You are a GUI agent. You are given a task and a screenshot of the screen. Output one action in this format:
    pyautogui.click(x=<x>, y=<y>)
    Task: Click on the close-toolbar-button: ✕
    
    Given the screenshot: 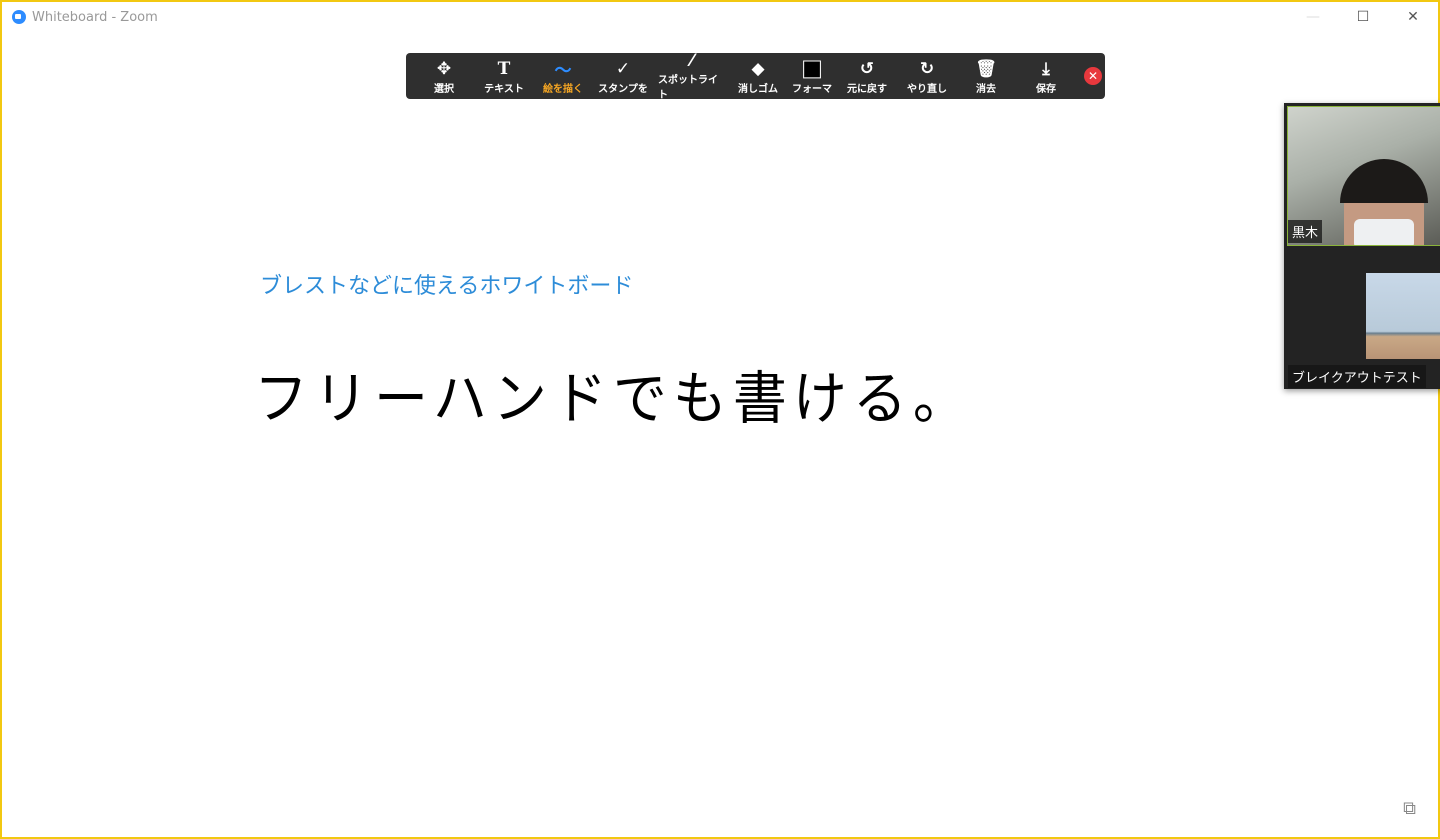 What is the action you would take?
    pyautogui.click(x=1093, y=76)
    